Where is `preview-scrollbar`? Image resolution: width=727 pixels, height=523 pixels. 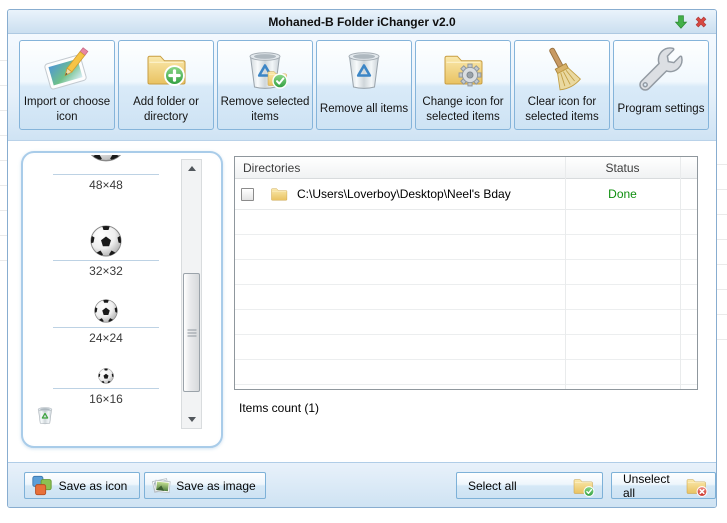 preview-scrollbar is located at coordinates (191, 294).